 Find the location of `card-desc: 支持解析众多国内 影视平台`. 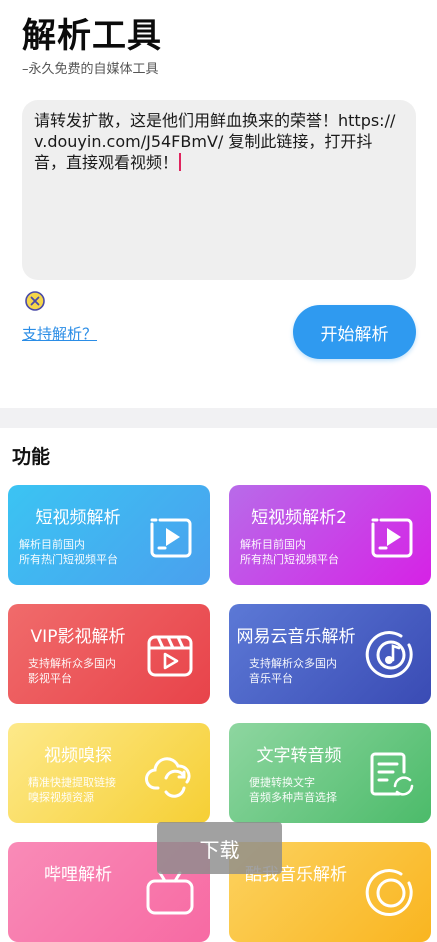

card-desc: 支持解析众多国内 影视平台 is located at coordinates (72, 671).